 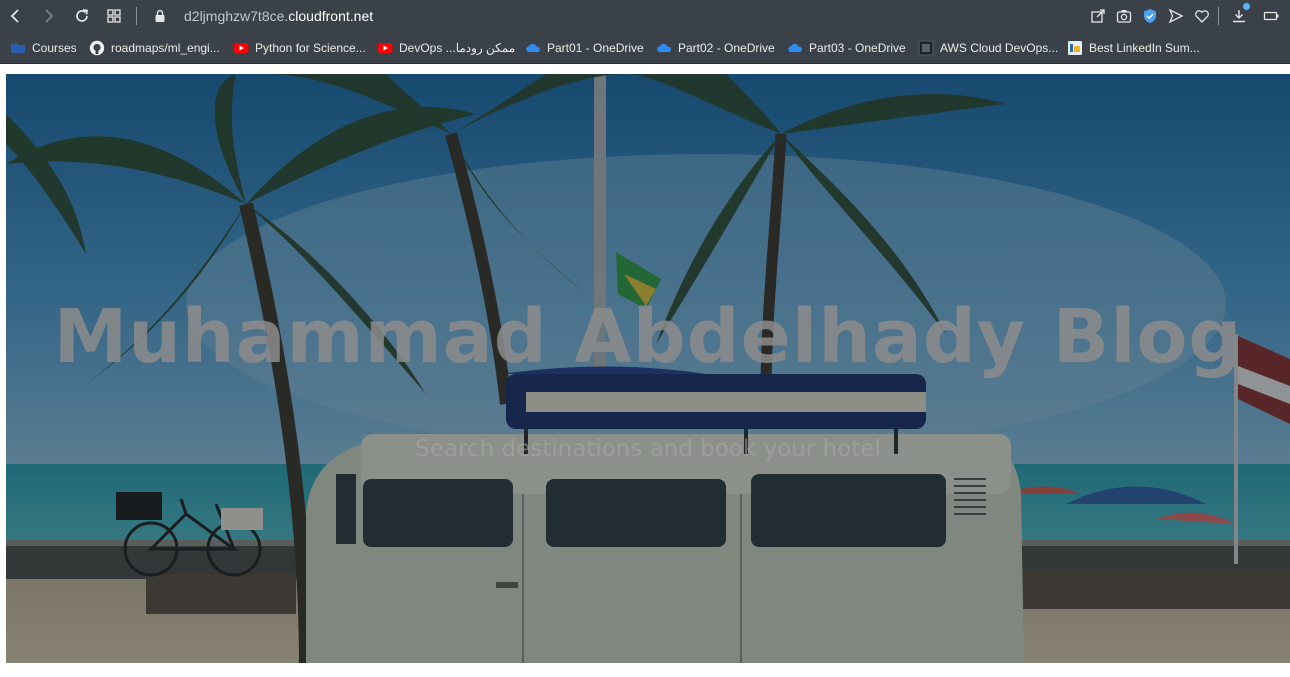 I want to click on address-bar: d2ljmghzw7t8ce.cloudfront.net, so click(x=278, y=16).